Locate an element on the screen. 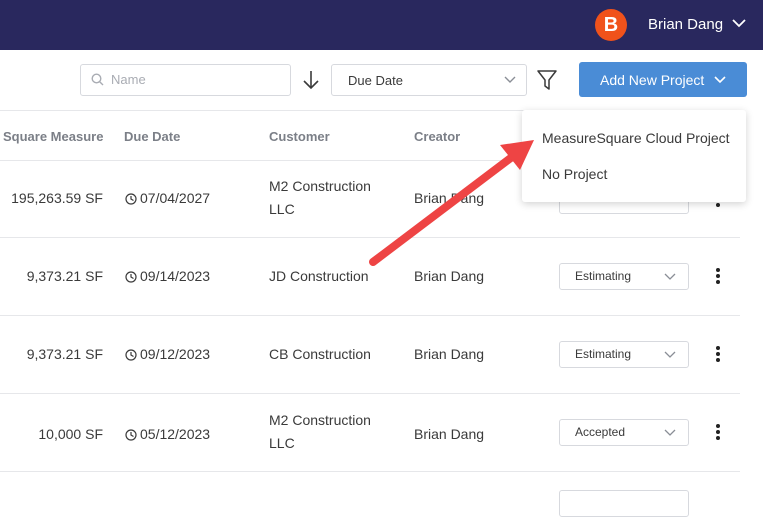  annotation-arrow-icon is located at coordinates (451, 203).